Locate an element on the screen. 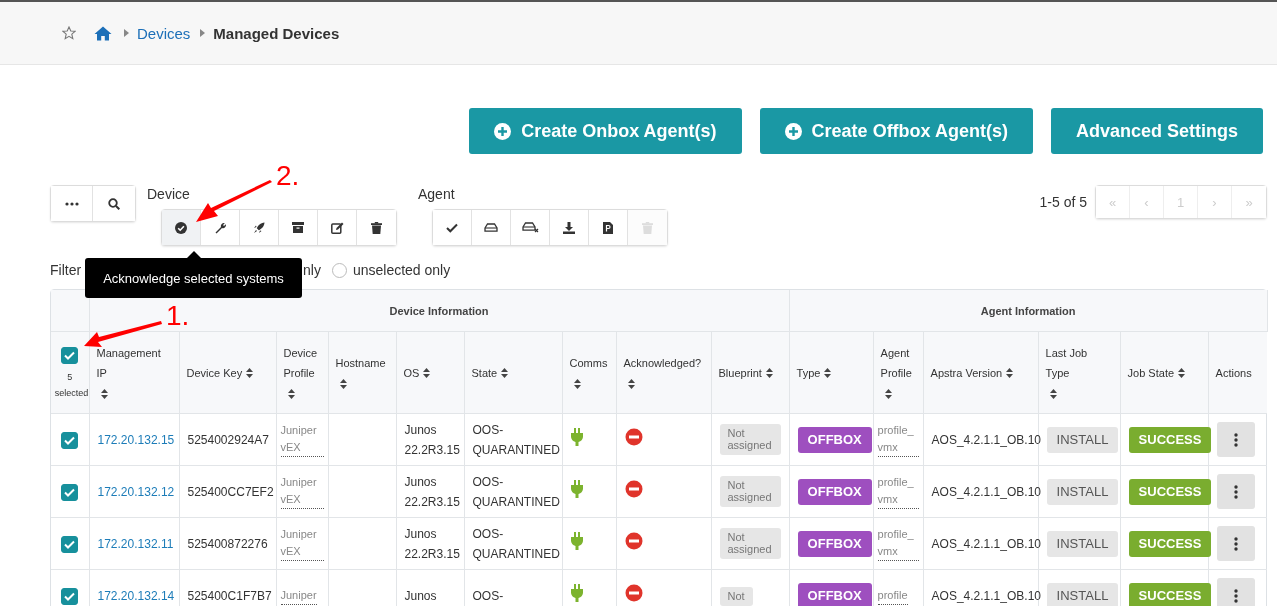 This screenshot has width=1277, height=606. star-icon is located at coordinates (69, 33).